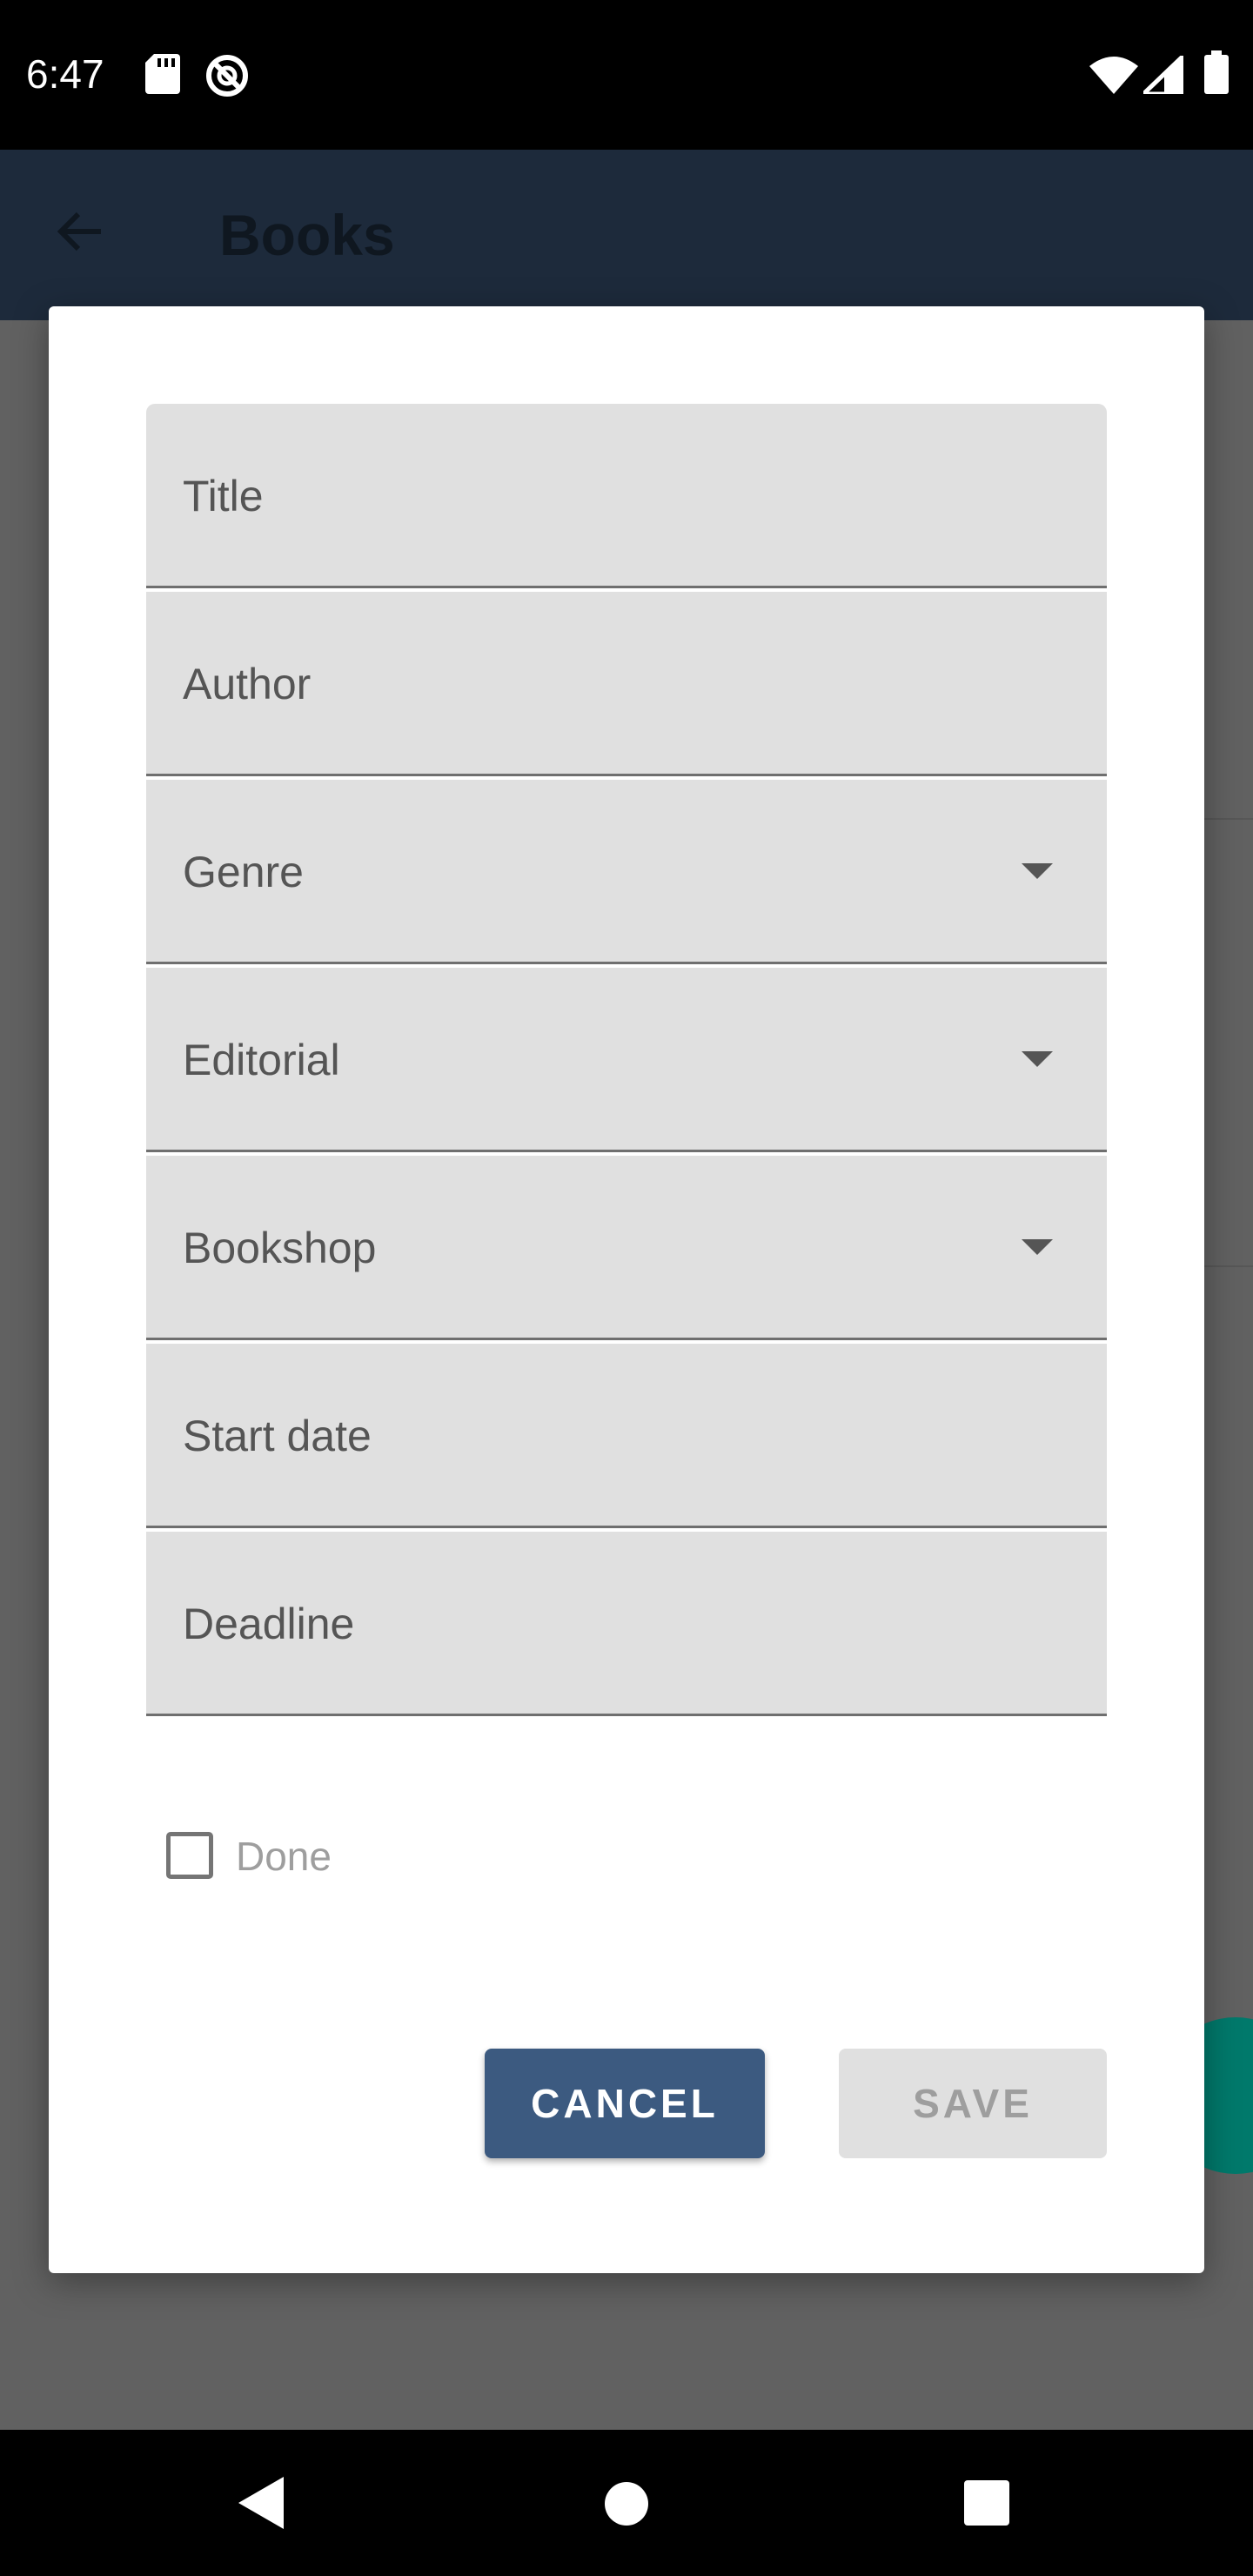 The image size is (1253, 2576). Describe the element at coordinates (626, 2504) in the screenshot. I see `nav-home-icon` at that location.